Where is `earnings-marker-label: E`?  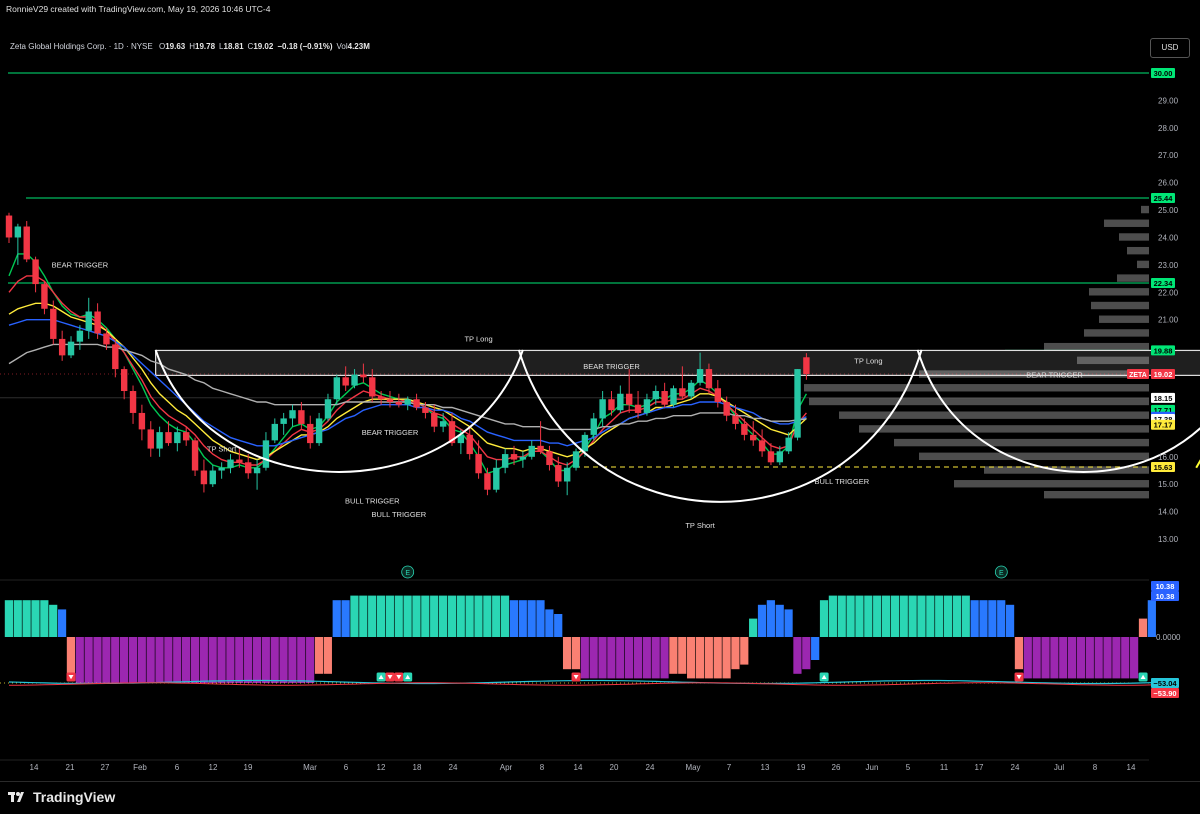
earnings-marker-label: E is located at coordinates (1001, 573).